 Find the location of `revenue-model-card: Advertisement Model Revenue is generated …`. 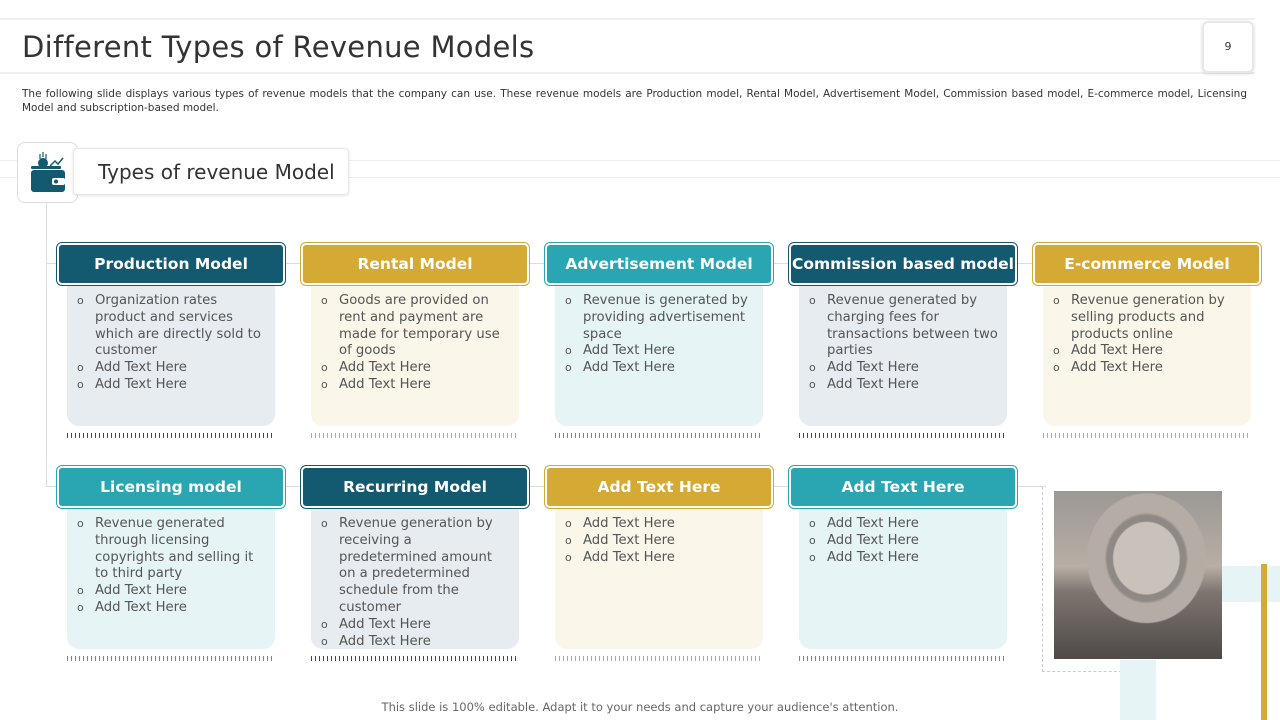

revenue-model-card: Advertisement Model Revenue is generated … is located at coordinates (659, 340).